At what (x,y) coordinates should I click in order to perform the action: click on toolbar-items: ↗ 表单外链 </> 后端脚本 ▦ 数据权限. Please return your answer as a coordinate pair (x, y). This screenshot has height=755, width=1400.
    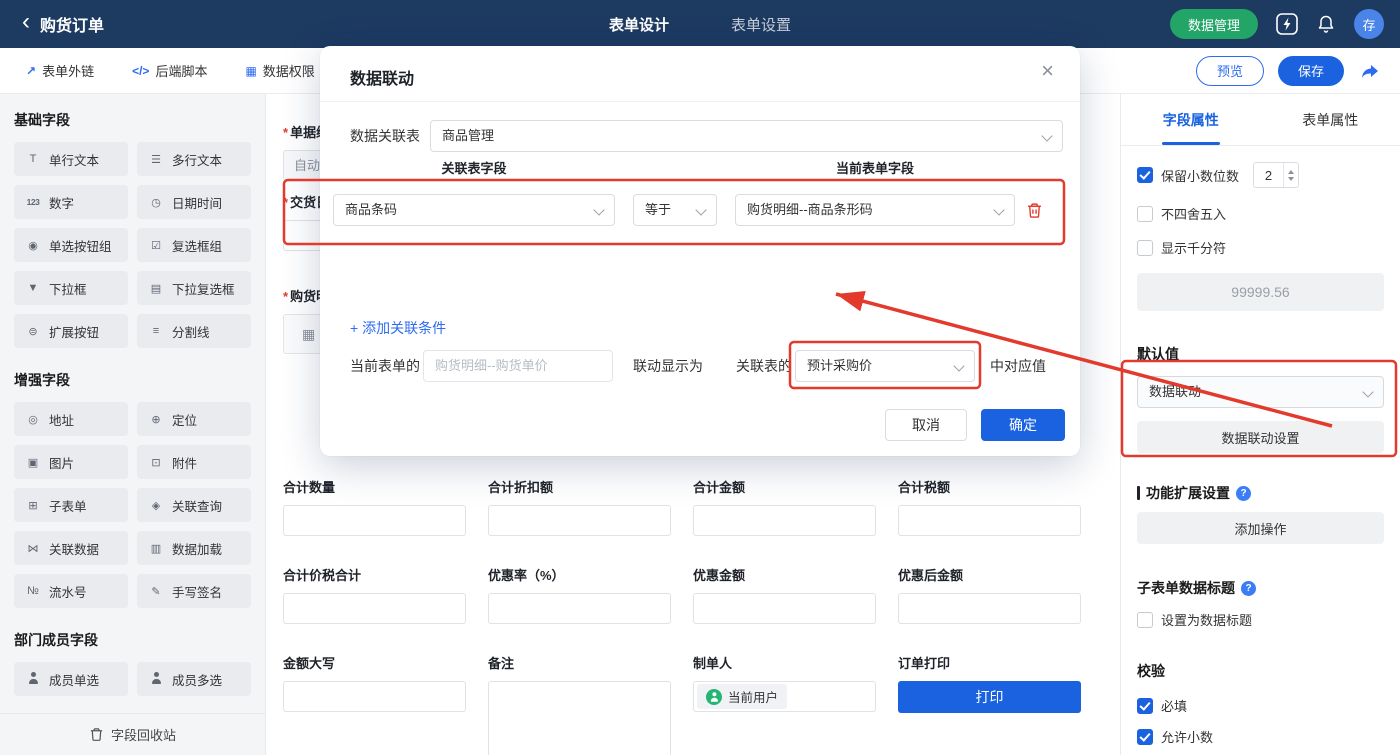
    Looking at the image, I should click on (170, 70).